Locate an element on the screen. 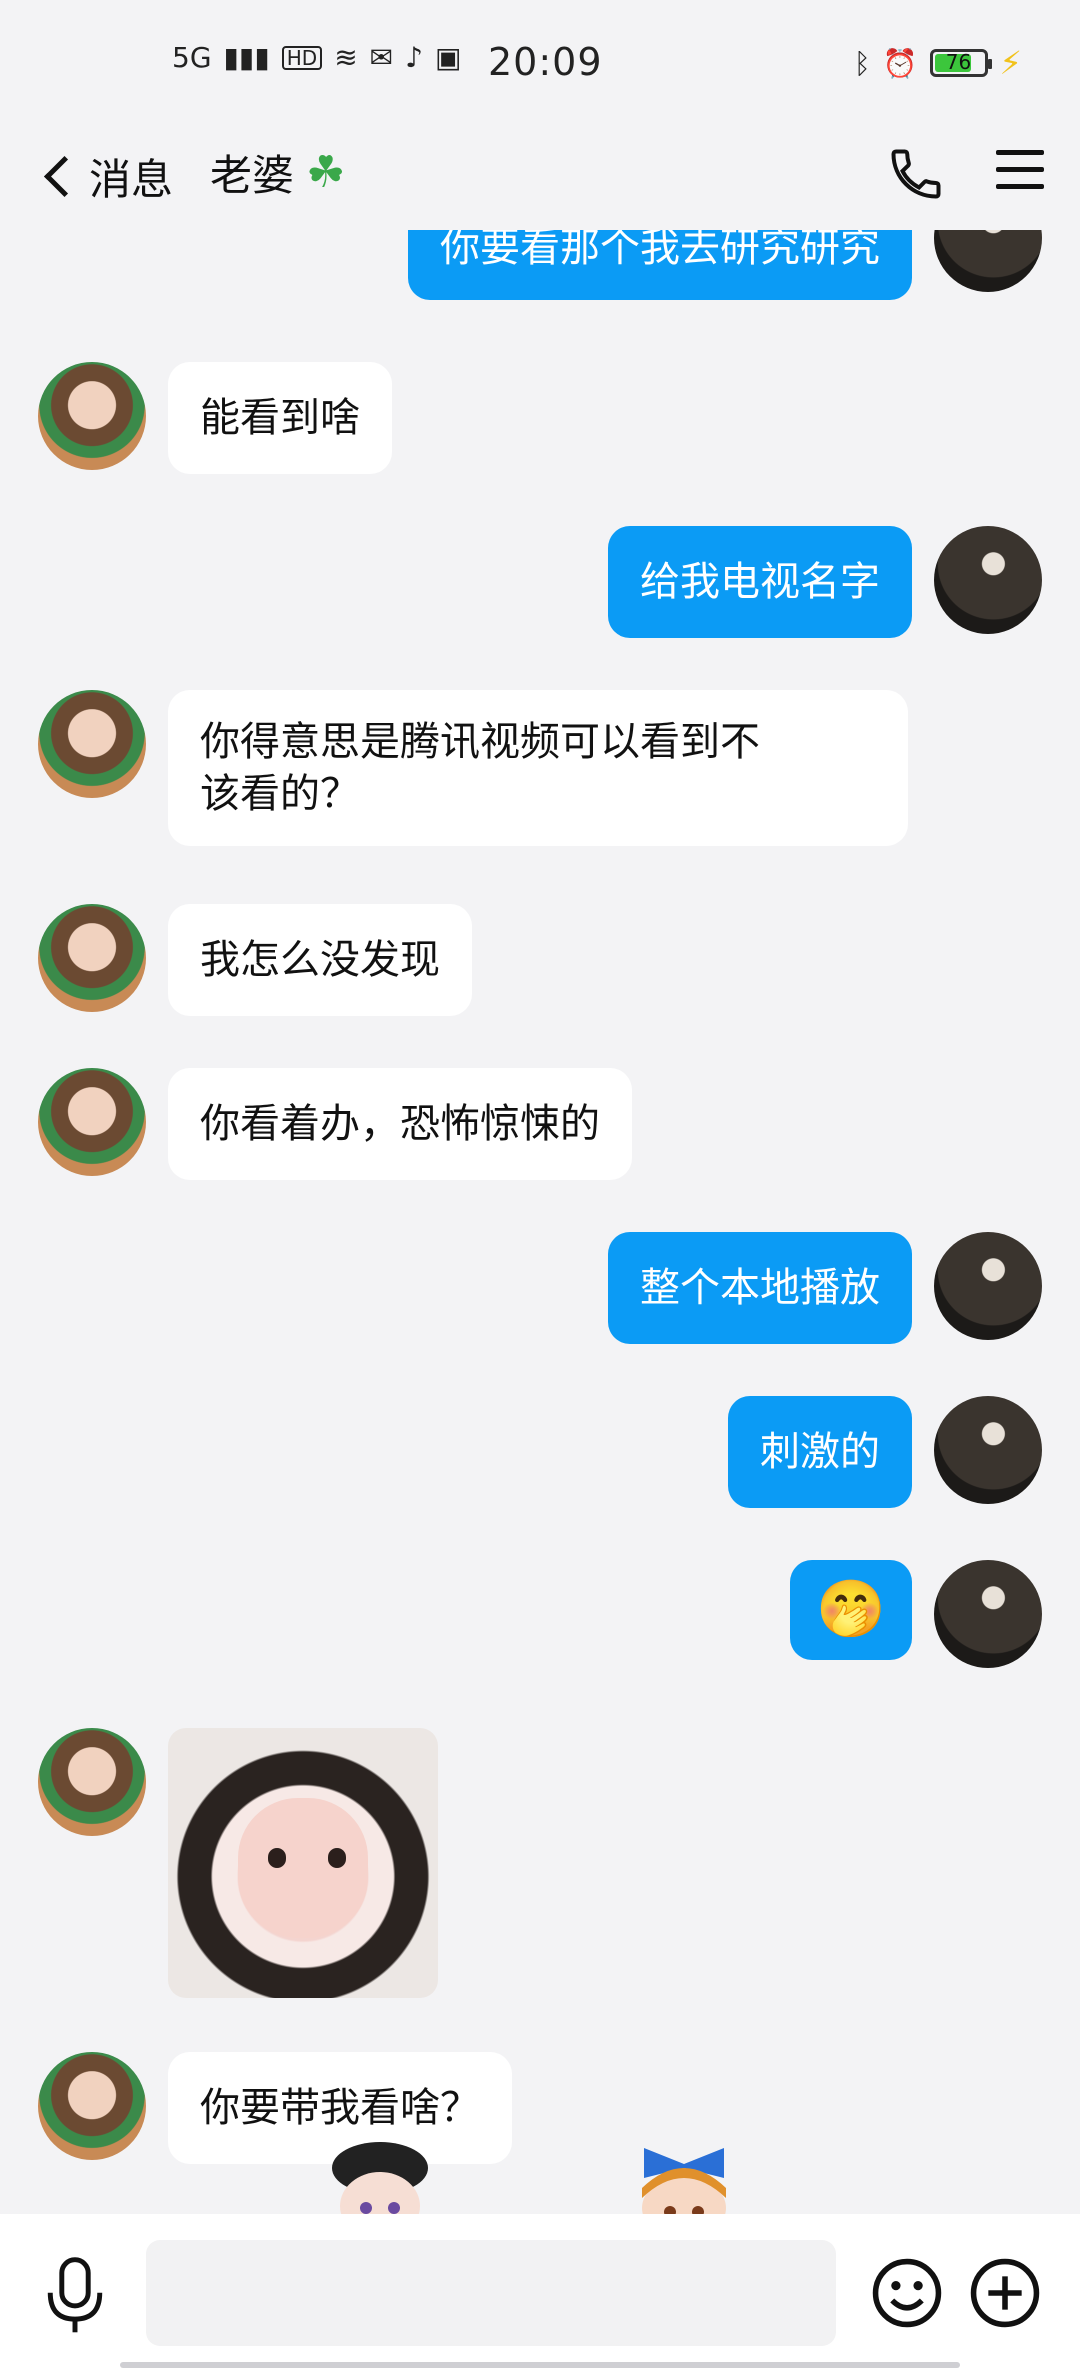  back-button: 消息 is located at coordinates (106, 176).